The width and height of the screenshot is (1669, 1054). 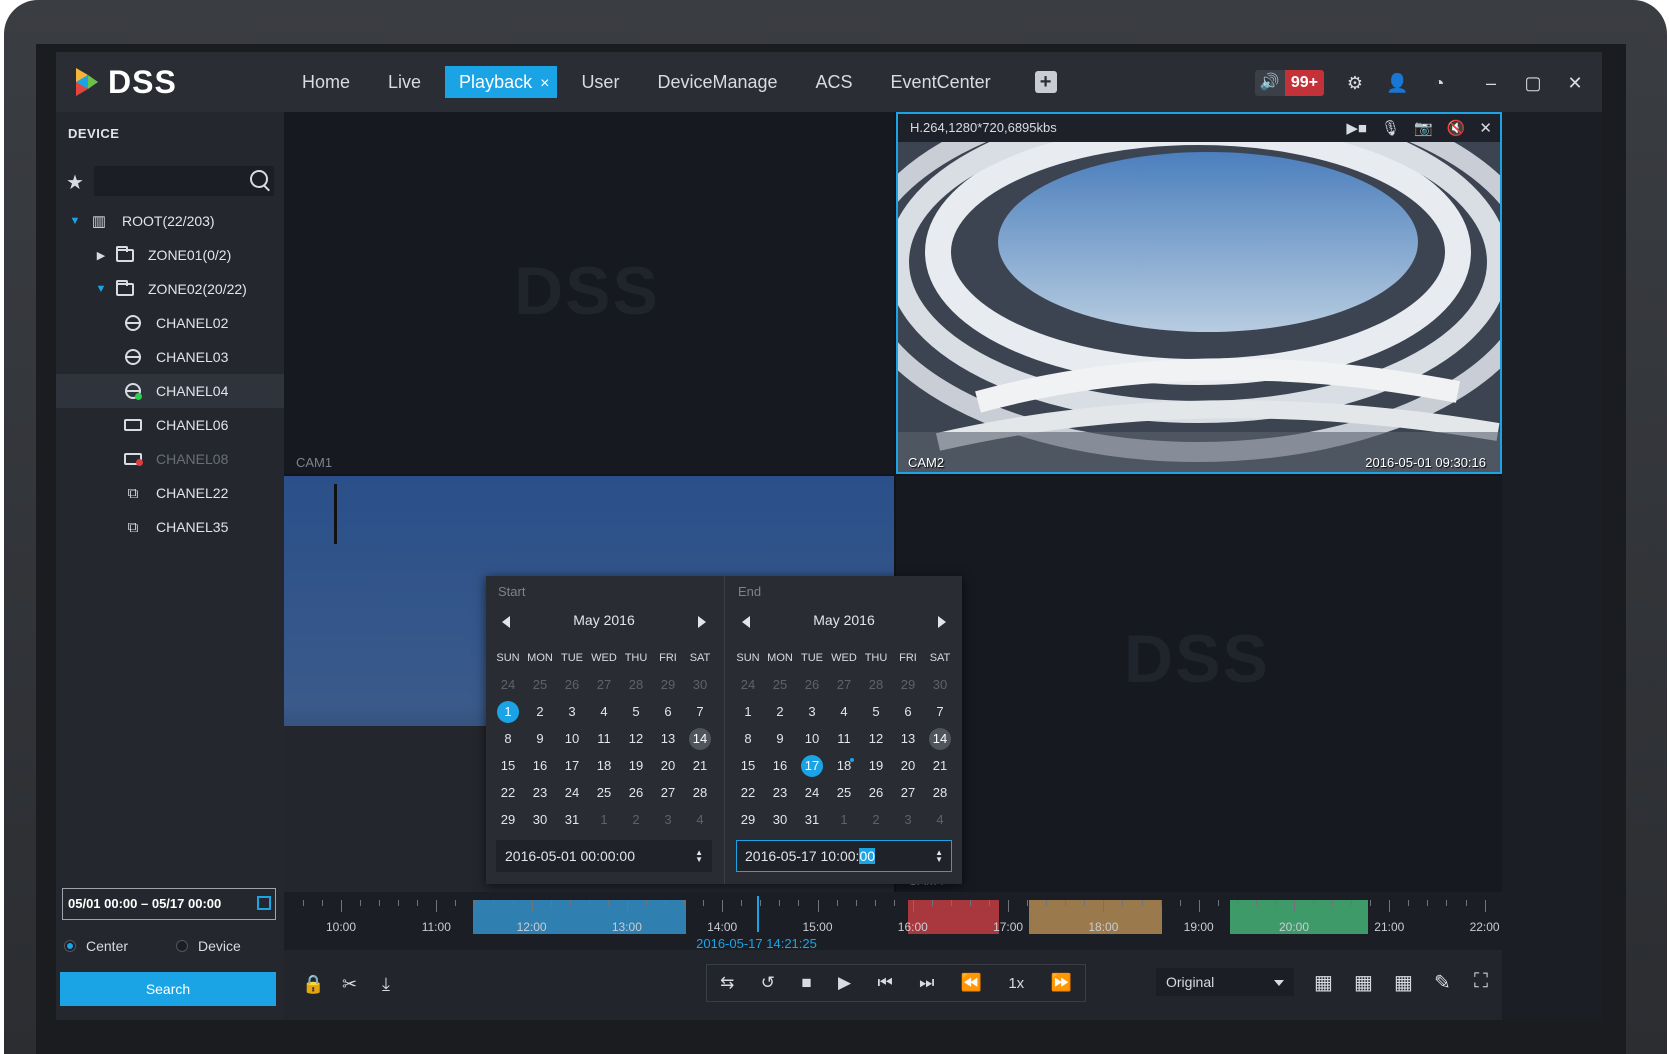 What do you see at coordinates (806, 983) in the screenshot?
I see `stop-icon: ■` at bounding box center [806, 983].